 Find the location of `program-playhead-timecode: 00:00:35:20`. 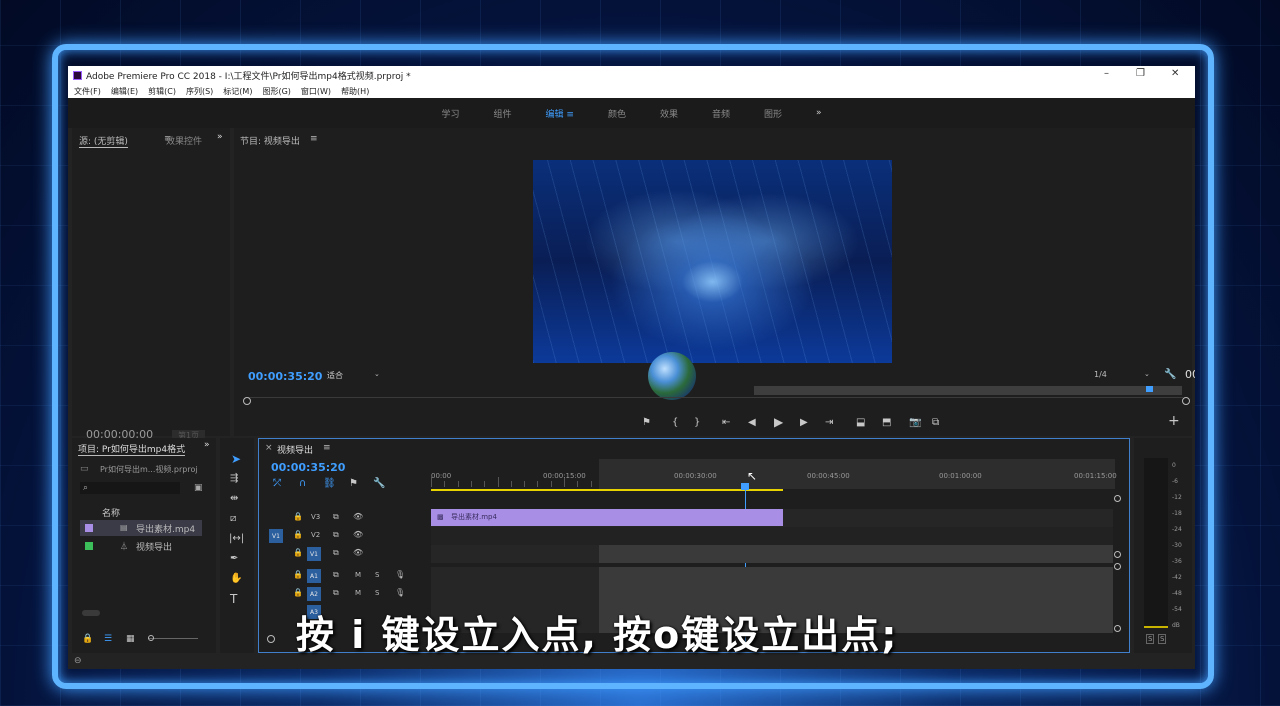

program-playhead-timecode: 00:00:35:20 is located at coordinates (285, 376).